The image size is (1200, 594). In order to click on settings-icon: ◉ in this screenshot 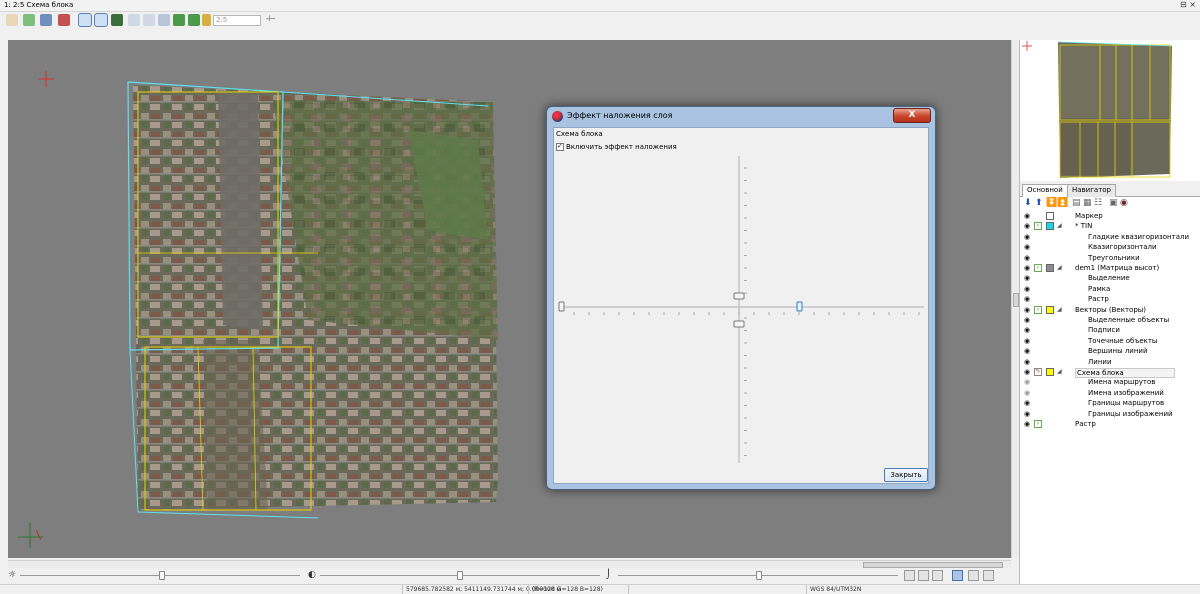, I will do `click(1124, 203)`.